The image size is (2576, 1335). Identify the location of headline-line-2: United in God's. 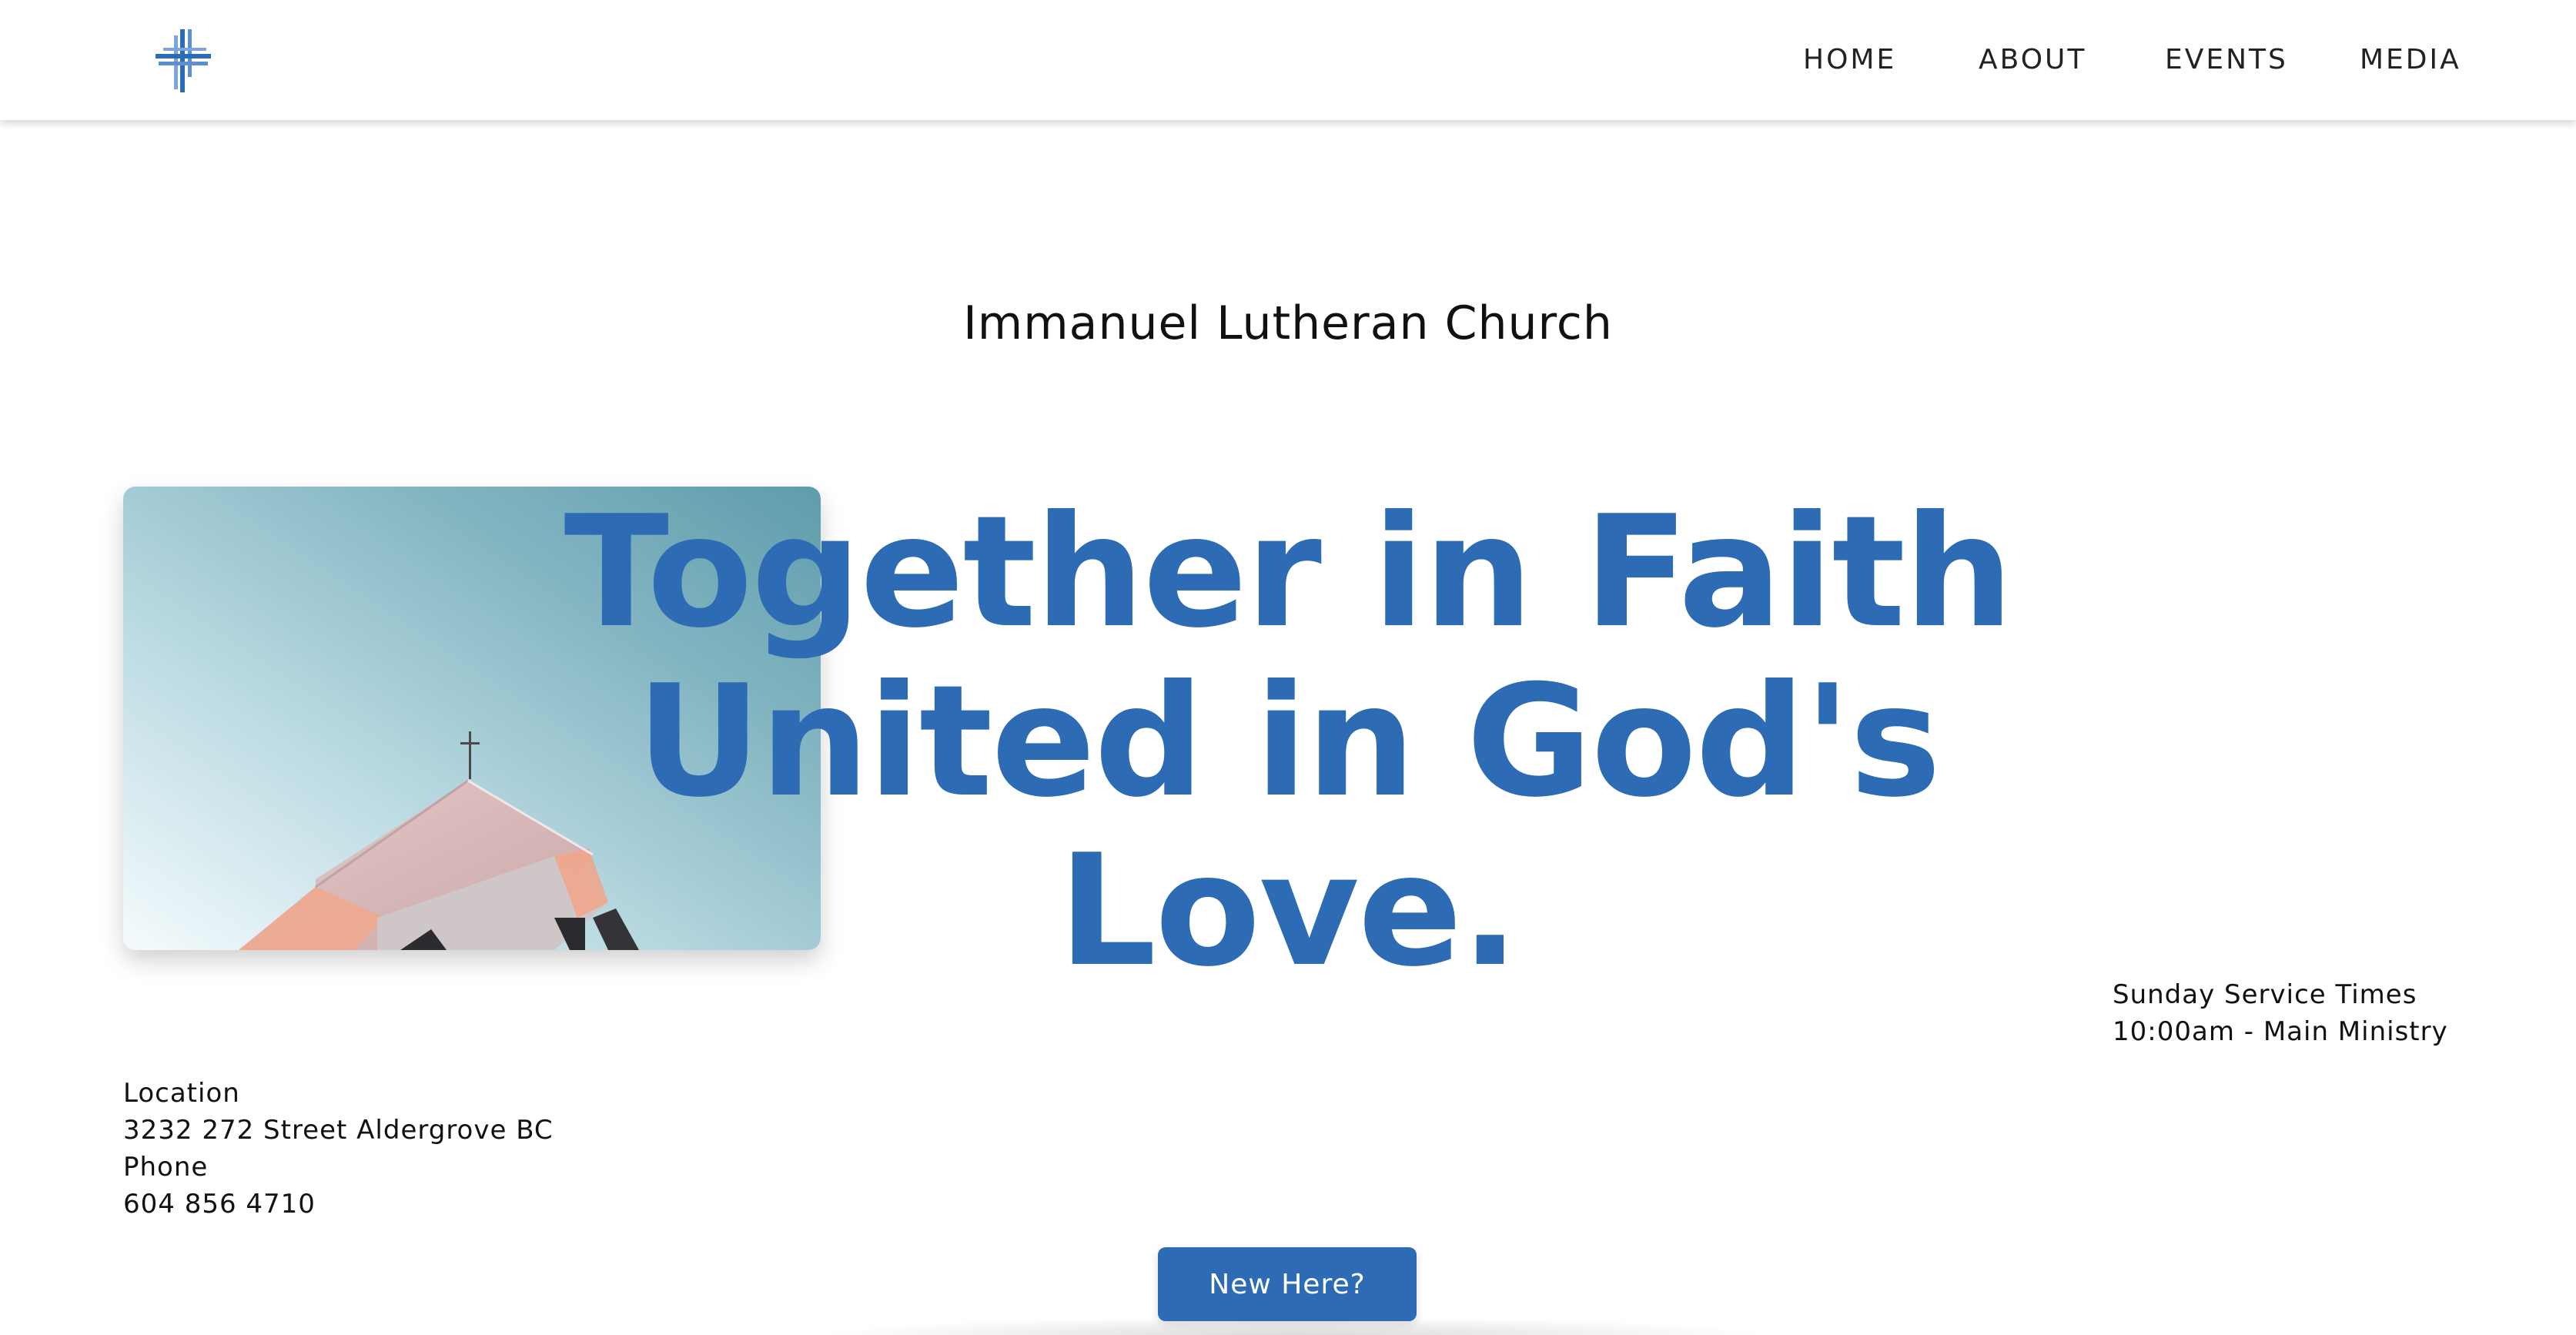
(1289, 742).